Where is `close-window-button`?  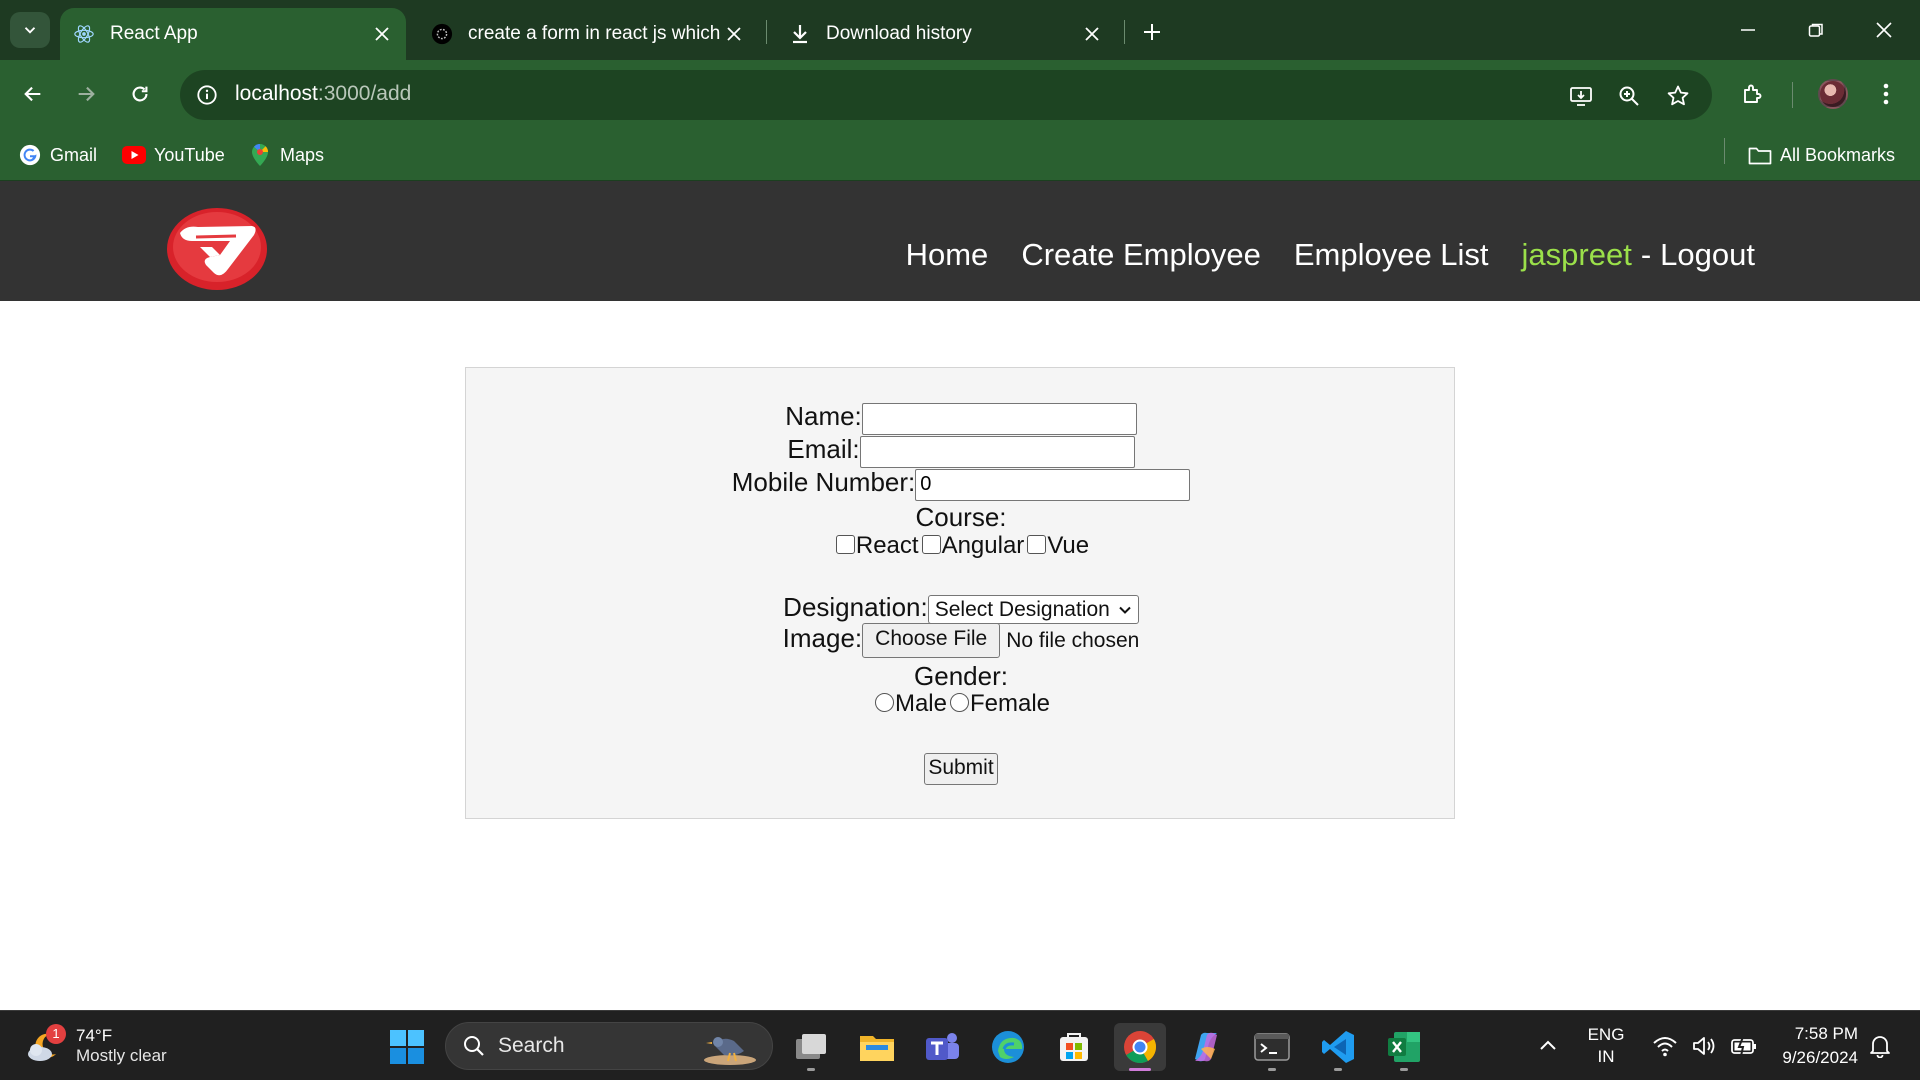
close-window-button is located at coordinates (1884, 30).